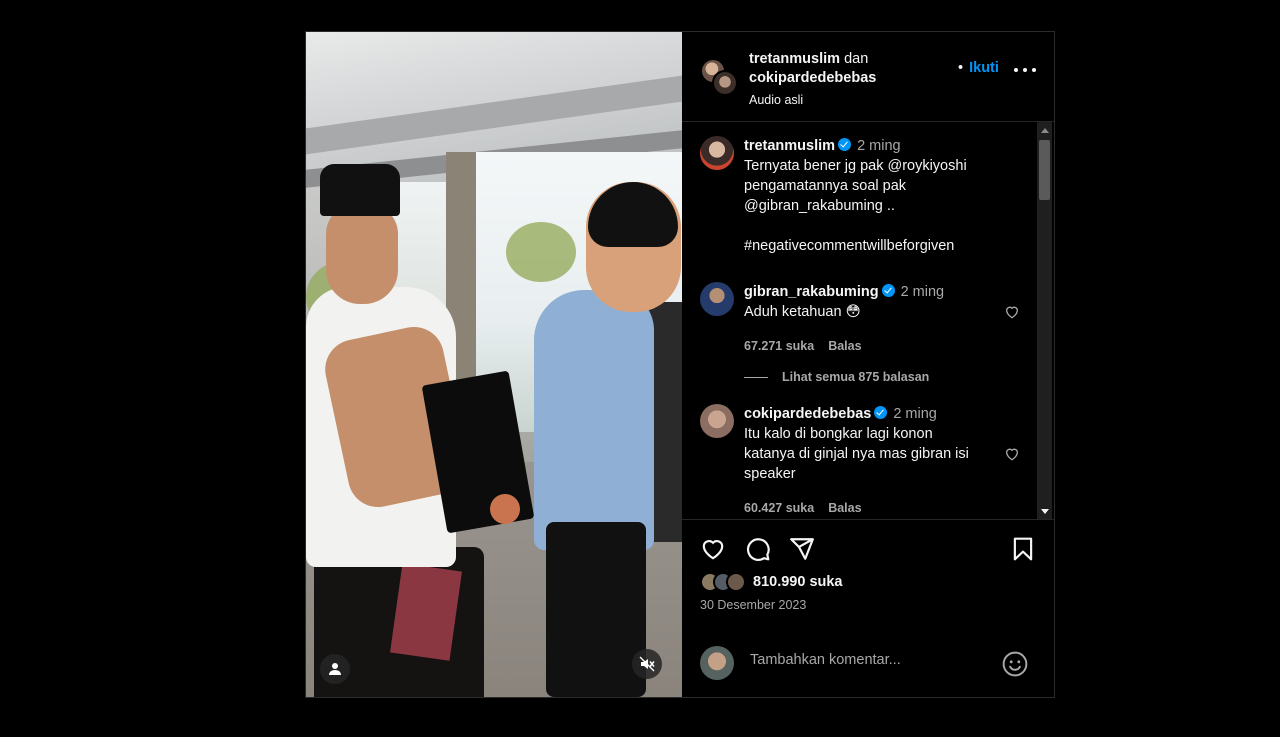  Describe the element at coordinates (802, 549) in the screenshot. I see `share-icon` at that location.